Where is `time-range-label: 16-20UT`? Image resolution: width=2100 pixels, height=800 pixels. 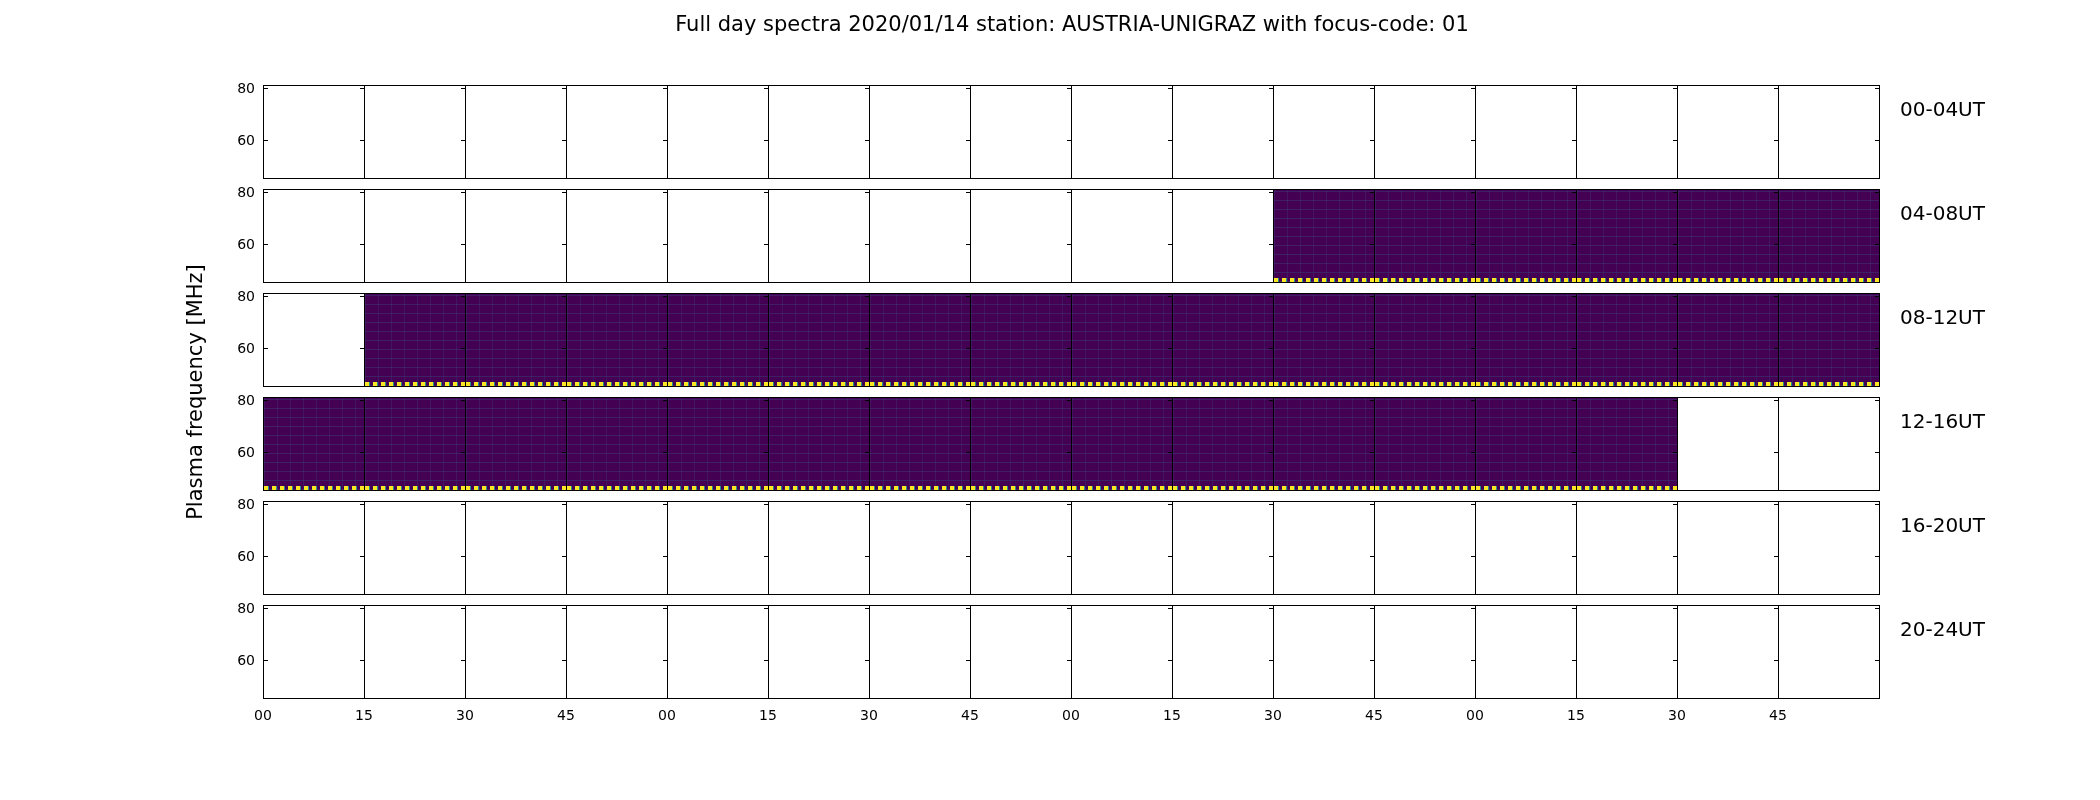
time-range-label: 16-20UT is located at coordinates (1942, 525).